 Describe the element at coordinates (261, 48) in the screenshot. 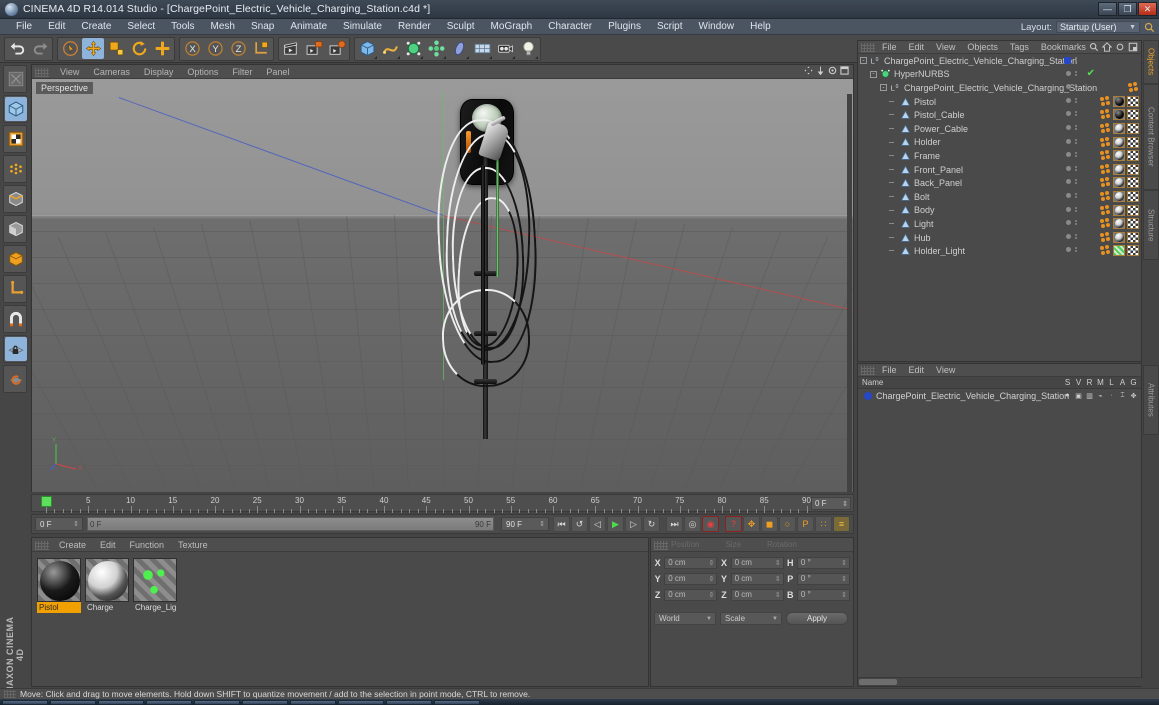

I see `world-object-coordinates` at that location.